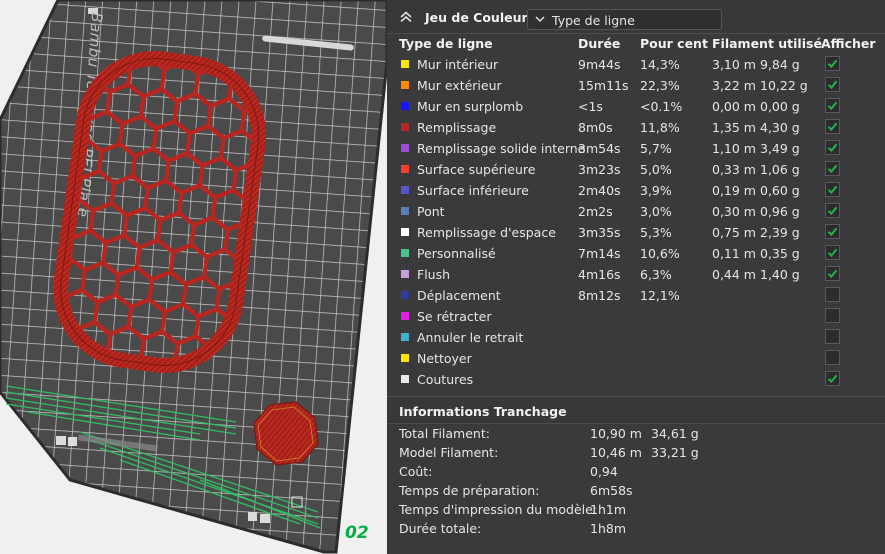  Describe the element at coordinates (486, 232) in the screenshot. I see `line-type-name: Remplissage d'espace` at that location.